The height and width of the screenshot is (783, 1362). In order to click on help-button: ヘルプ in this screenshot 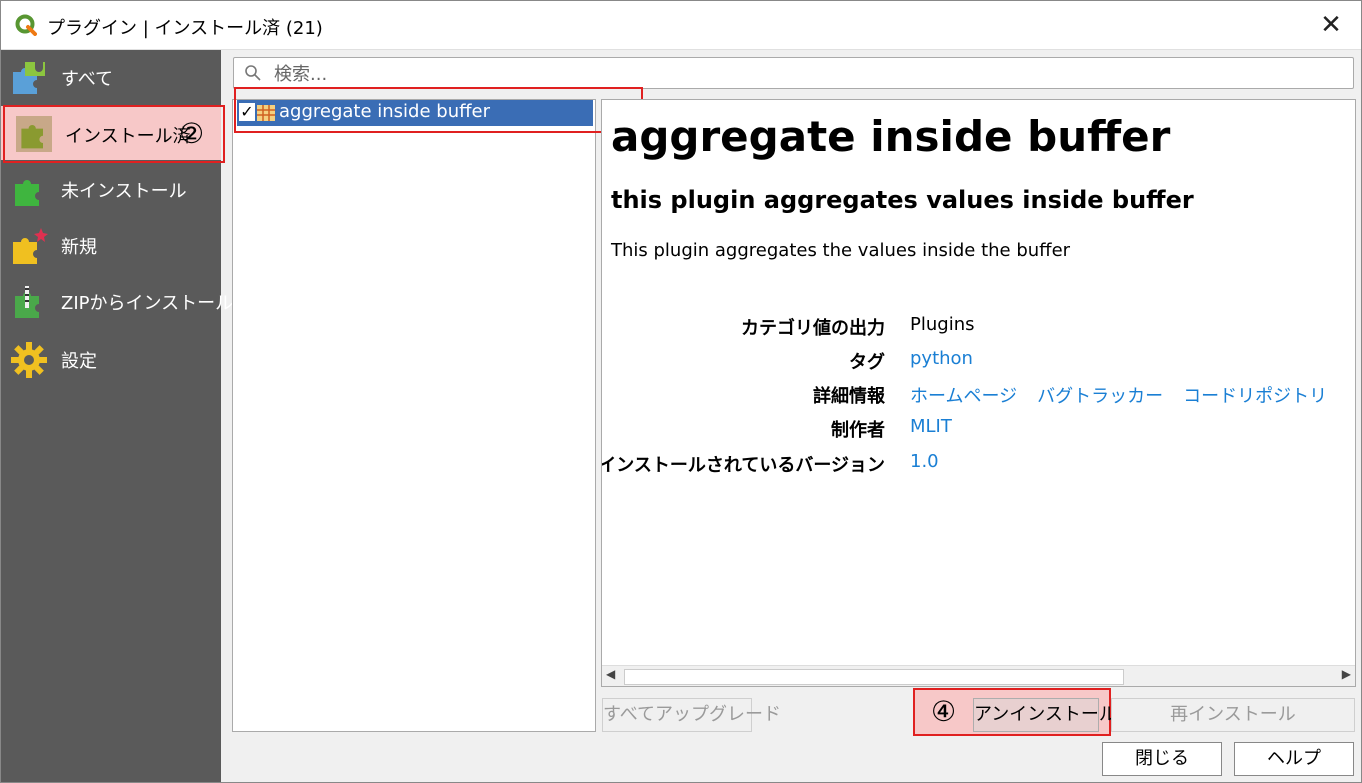, I will do `click(1294, 759)`.